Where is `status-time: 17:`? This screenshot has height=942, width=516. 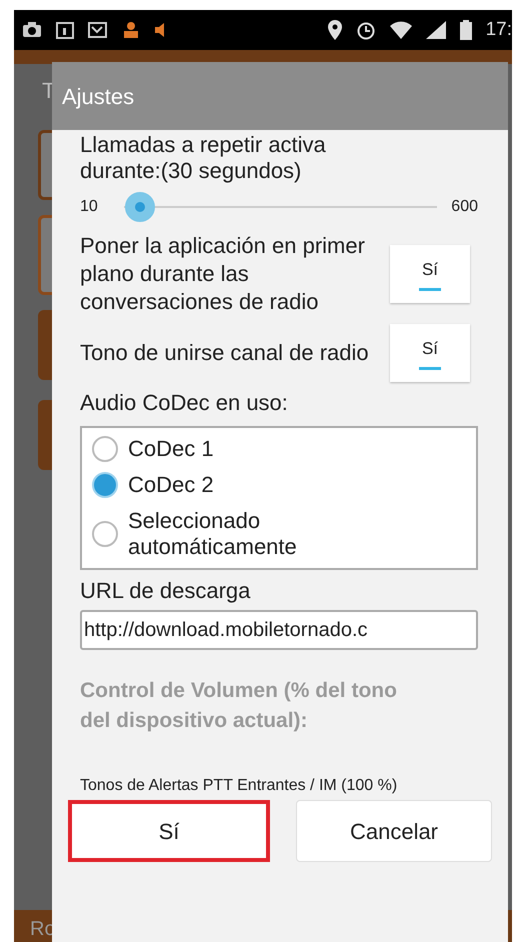
status-time: 17: is located at coordinates (499, 30).